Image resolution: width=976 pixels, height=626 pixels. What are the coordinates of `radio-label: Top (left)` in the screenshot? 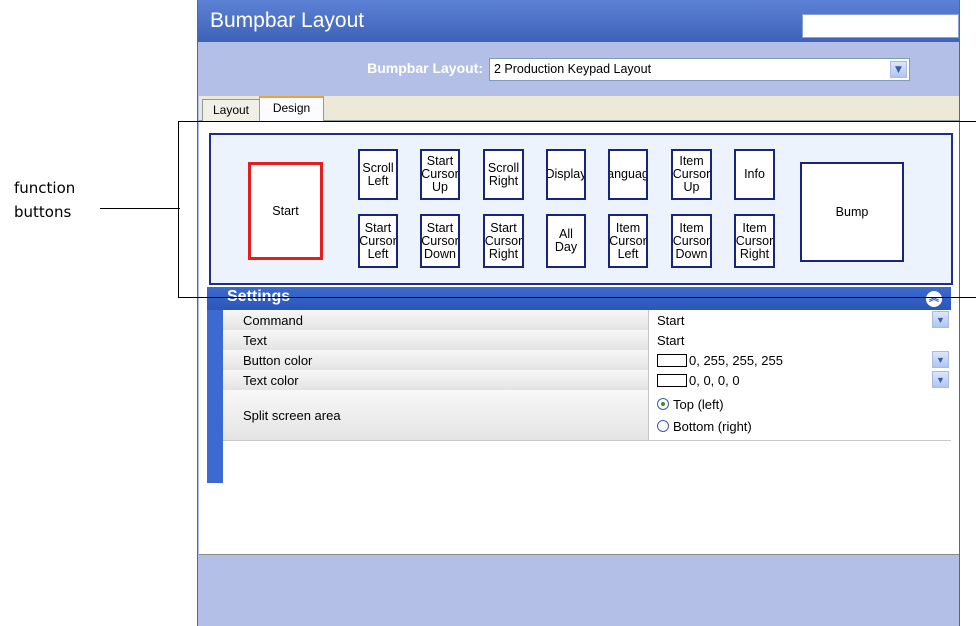 It's located at (698, 404).